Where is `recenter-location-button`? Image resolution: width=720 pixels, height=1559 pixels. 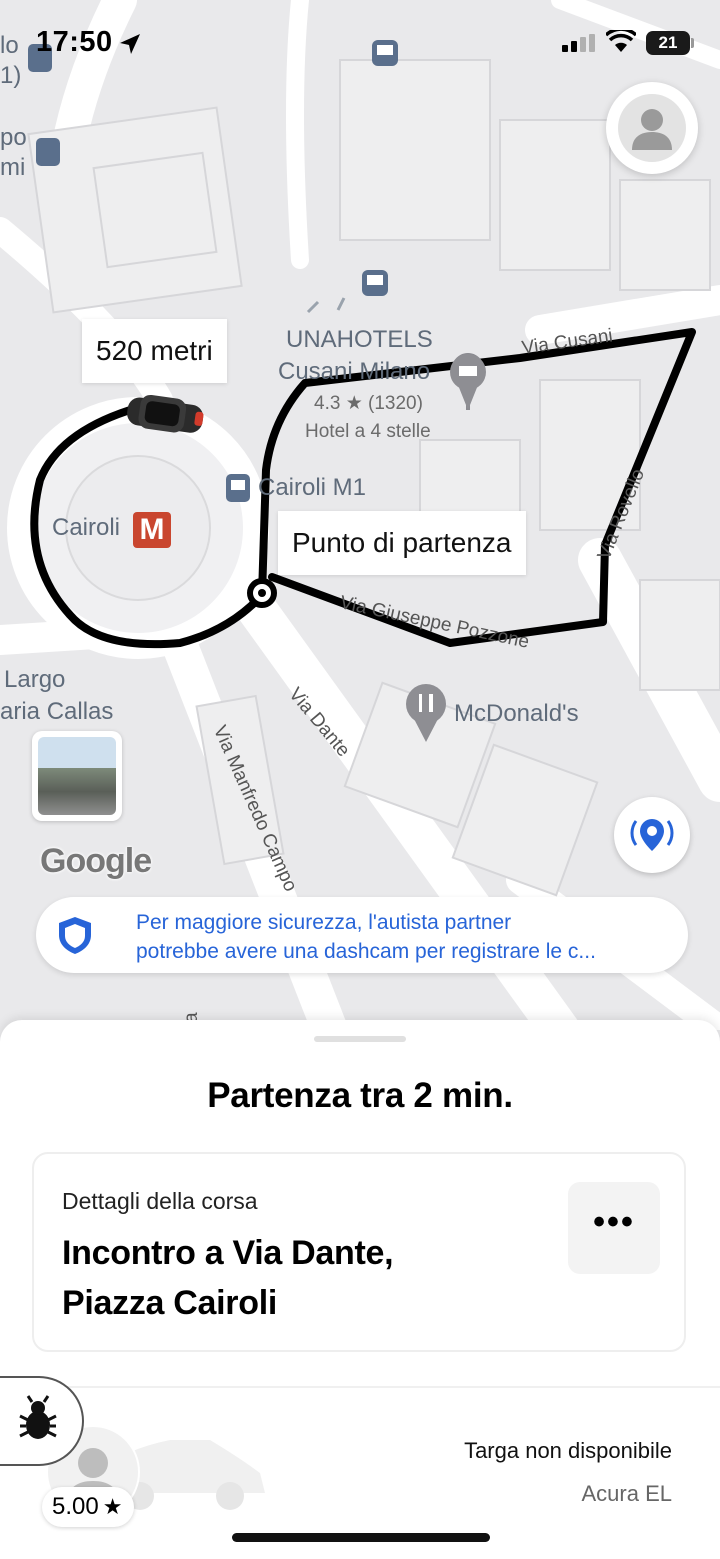 recenter-location-button is located at coordinates (652, 835).